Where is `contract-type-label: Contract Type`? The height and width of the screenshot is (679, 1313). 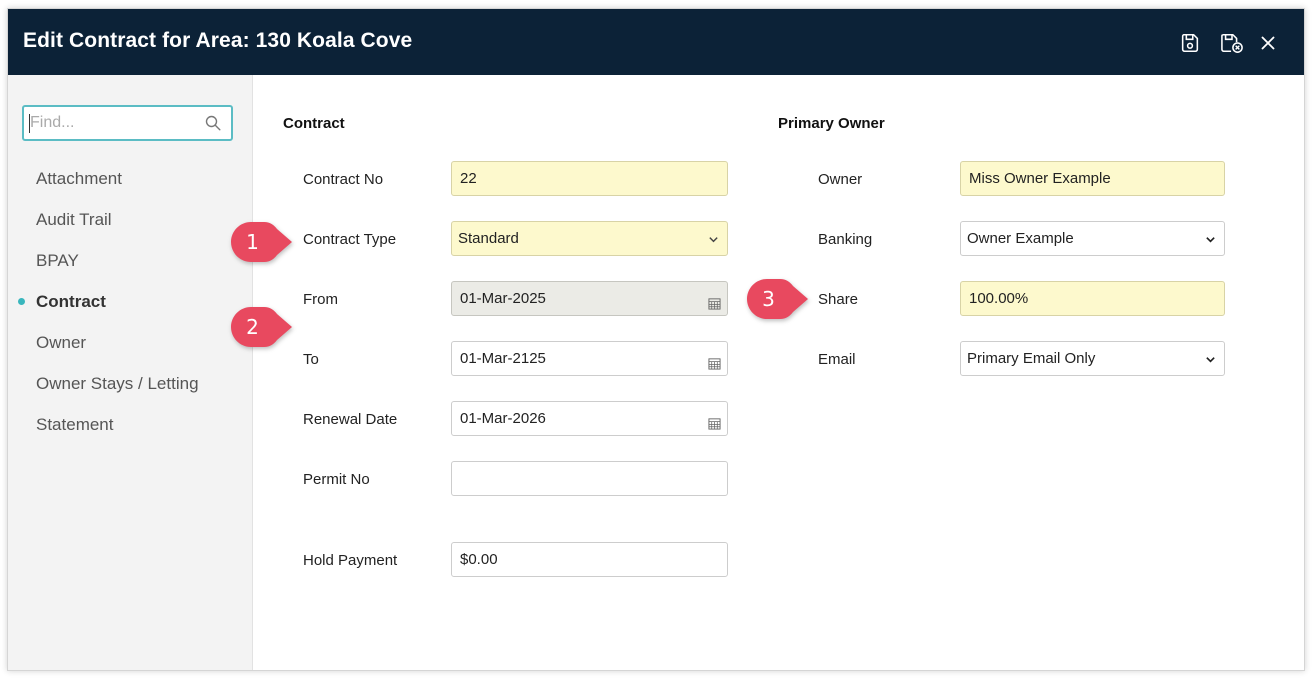
contract-type-label: Contract Type is located at coordinates (350, 239).